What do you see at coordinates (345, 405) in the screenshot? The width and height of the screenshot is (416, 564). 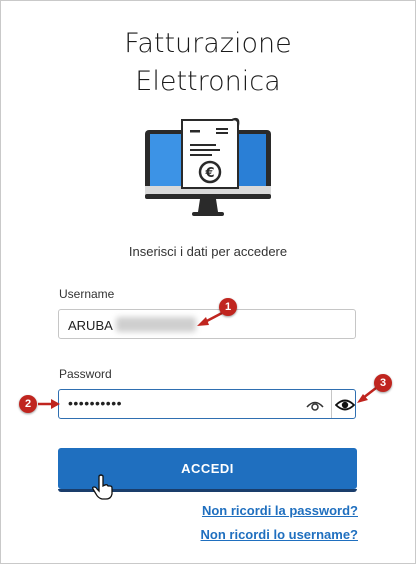 I see `eye-icon` at bounding box center [345, 405].